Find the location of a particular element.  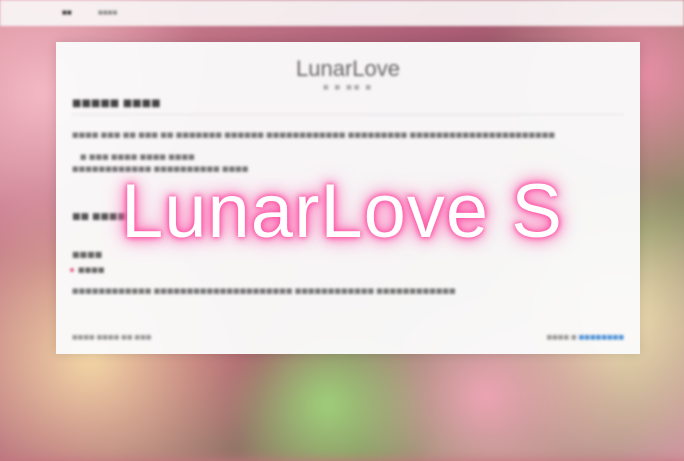

site-subtitle: ■ ■ ■■ ■ is located at coordinates (348, 87).